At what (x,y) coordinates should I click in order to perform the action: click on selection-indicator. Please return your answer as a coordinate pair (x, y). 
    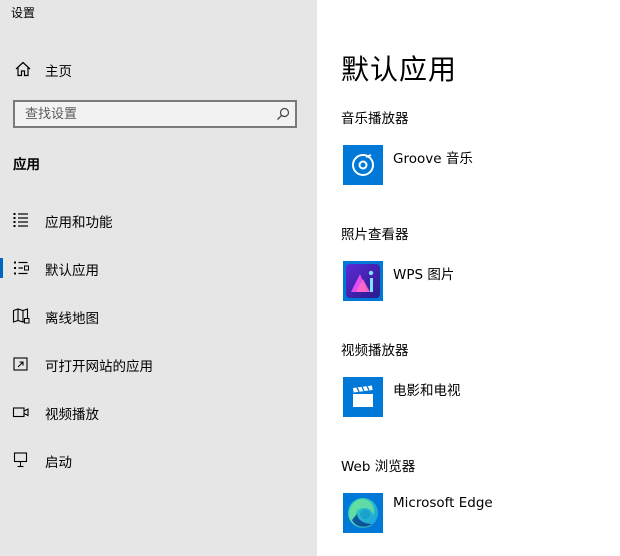
    Looking at the image, I should click on (1, 268).